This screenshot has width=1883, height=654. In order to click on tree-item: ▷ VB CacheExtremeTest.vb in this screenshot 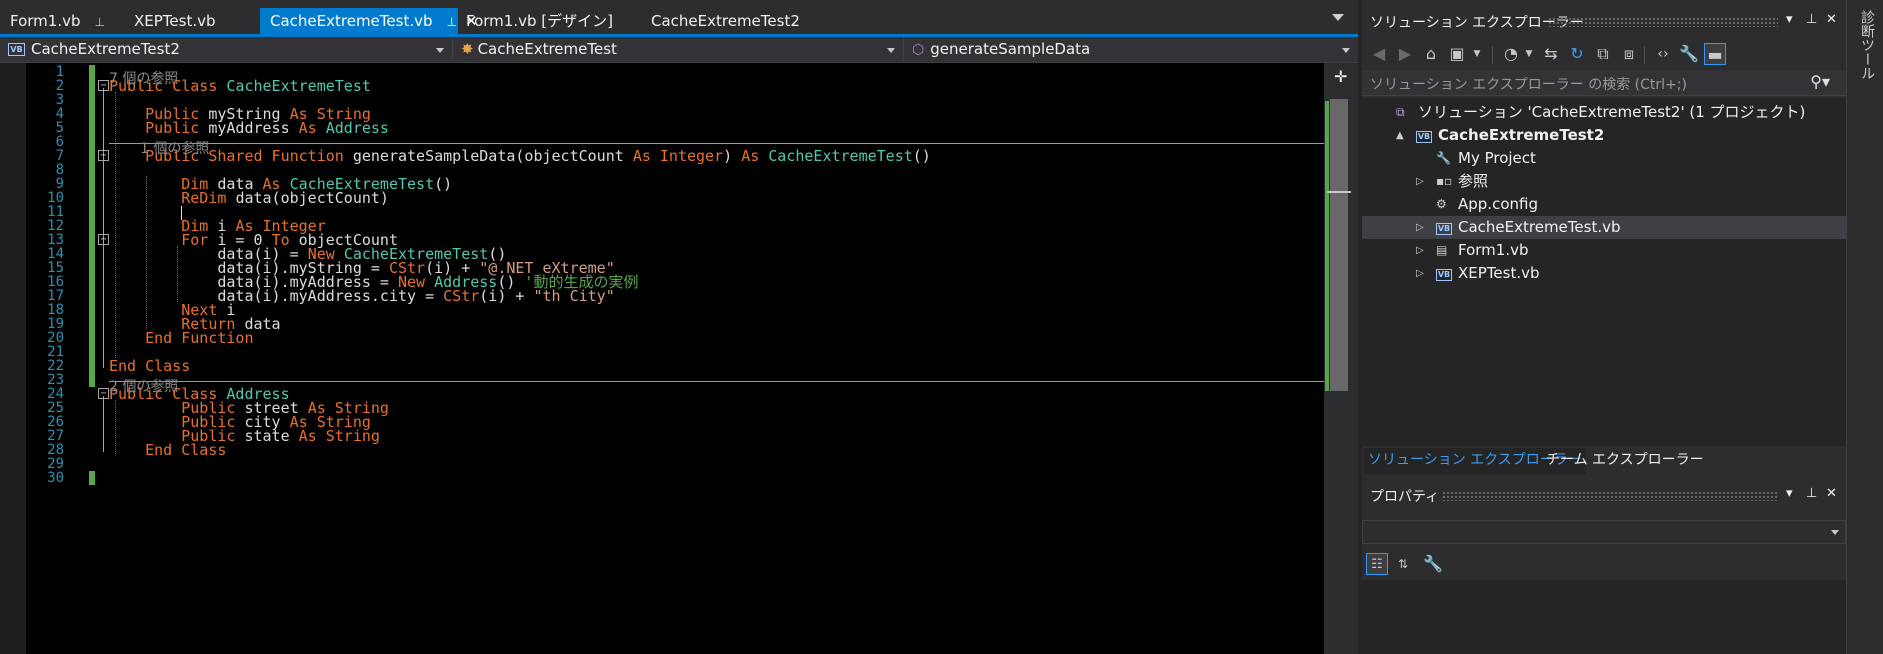, I will do `click(1604, 227)`.